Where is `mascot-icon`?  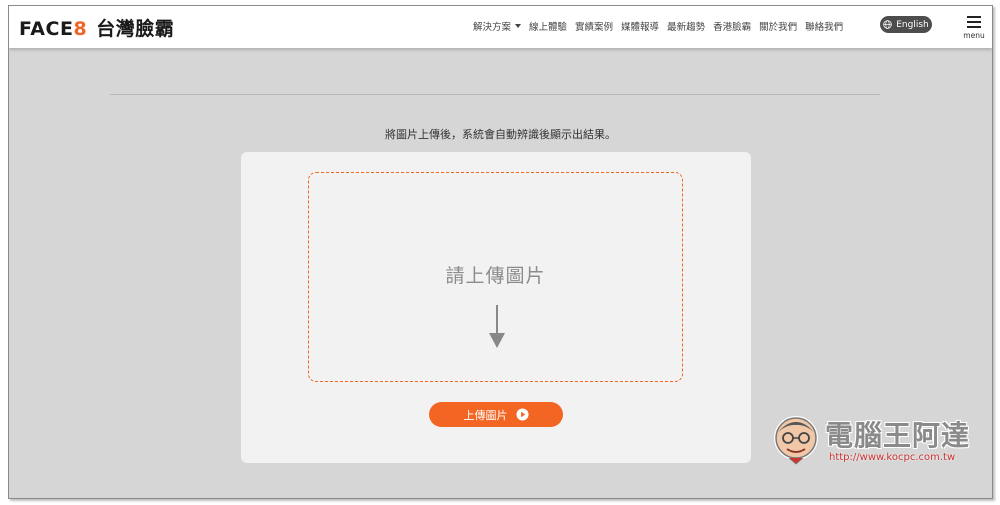 mascot-icon is located at coordinates (796, 440).